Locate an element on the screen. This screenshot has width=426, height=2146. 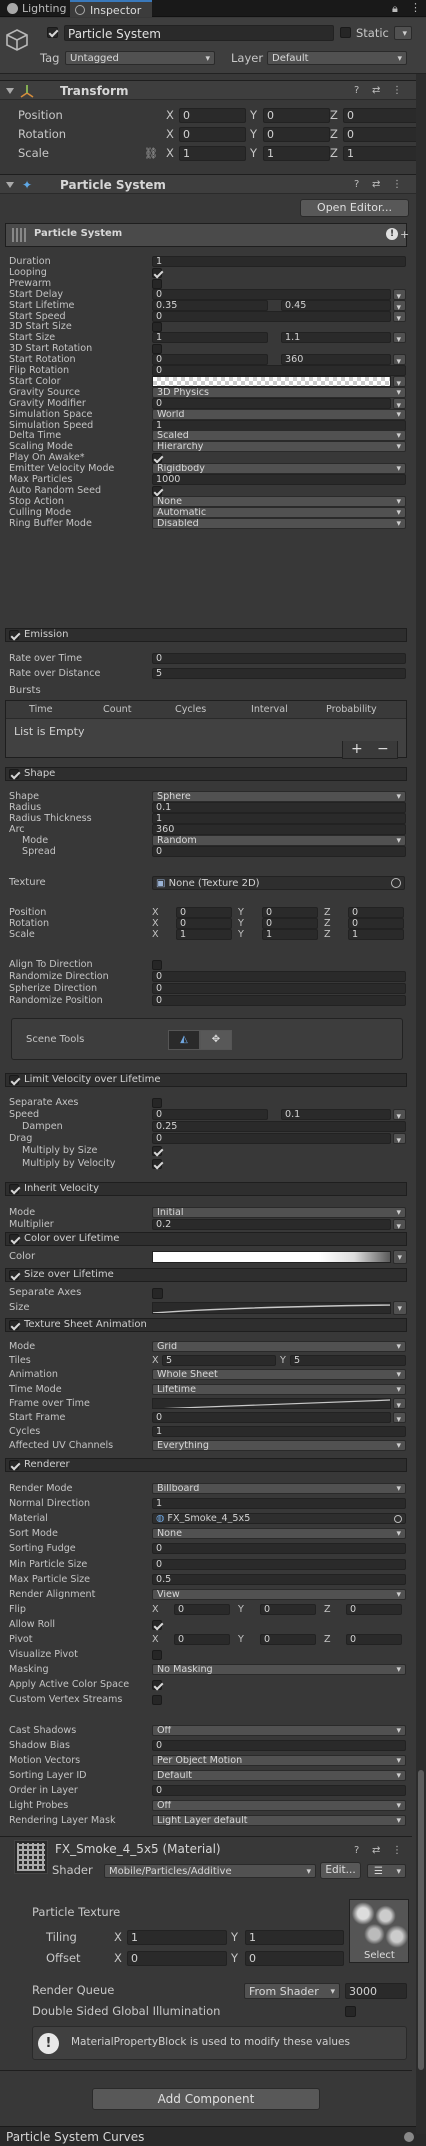
simulation-space-dropdown: World is located at coordinates (279, 414).